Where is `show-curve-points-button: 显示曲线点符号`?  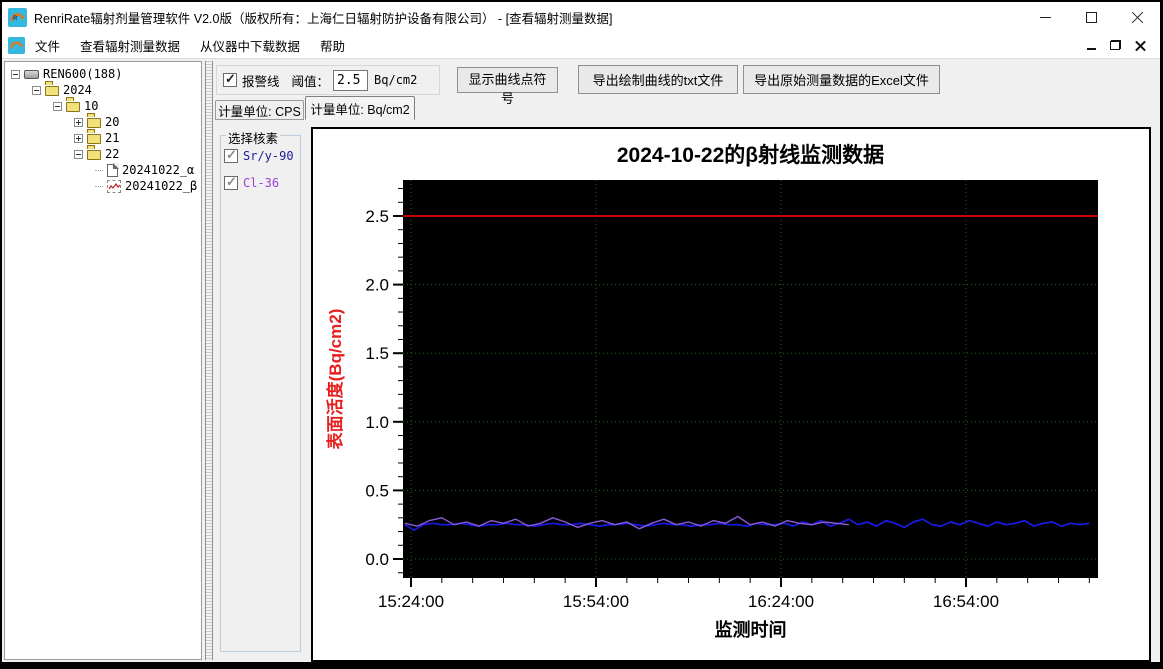 show-curve-points-button: 显示曲线点符号 is located at coordinates (507, 86).